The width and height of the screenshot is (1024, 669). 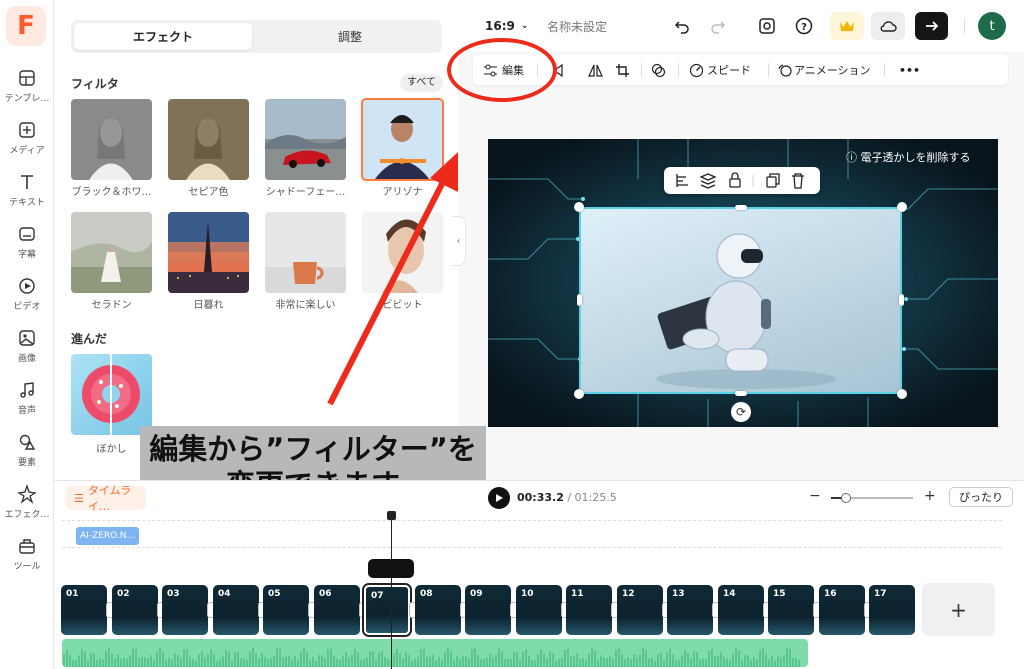 What do you see at coordinates (741, 412) in the screenshot?
I see `rotate-handle: ⟳` at bounding box center [741, 412].